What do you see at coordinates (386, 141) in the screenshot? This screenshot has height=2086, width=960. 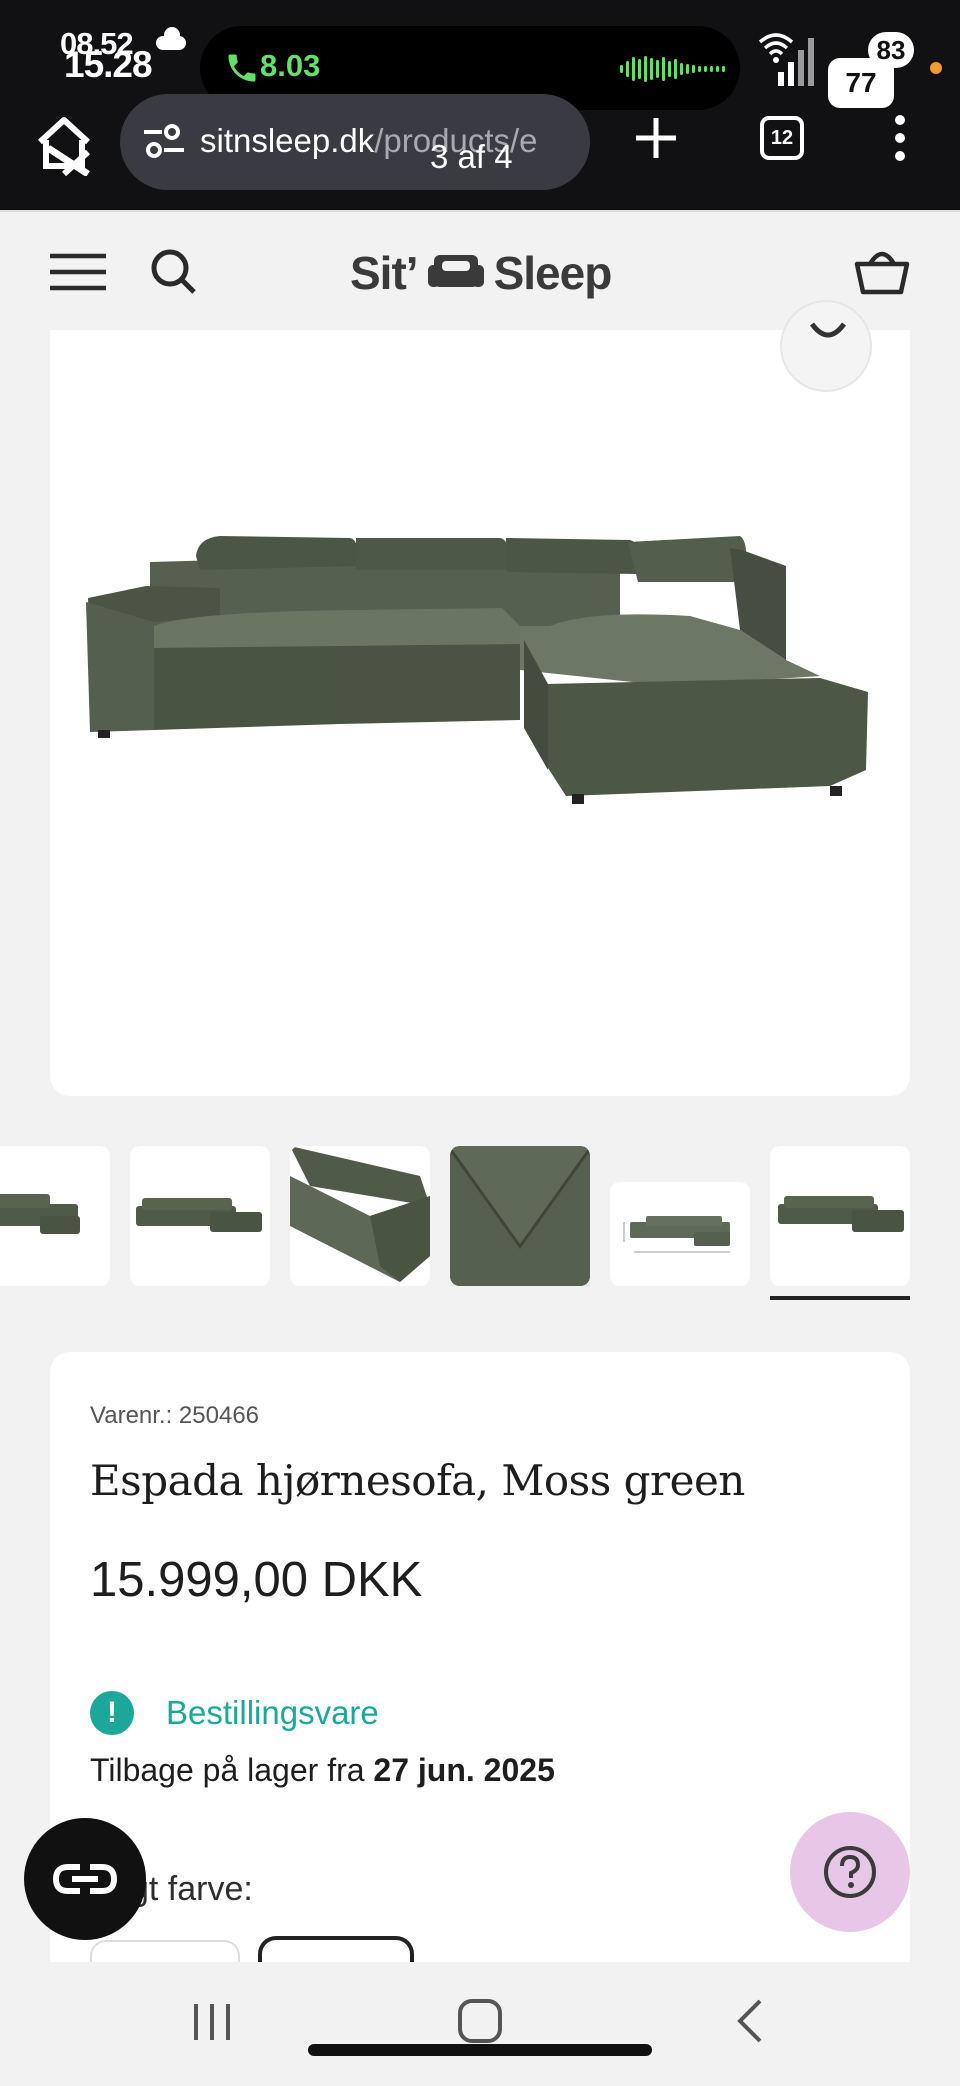 I see `url-text: sitnsleep.dk/products/e` at bounding box center [386, 141].